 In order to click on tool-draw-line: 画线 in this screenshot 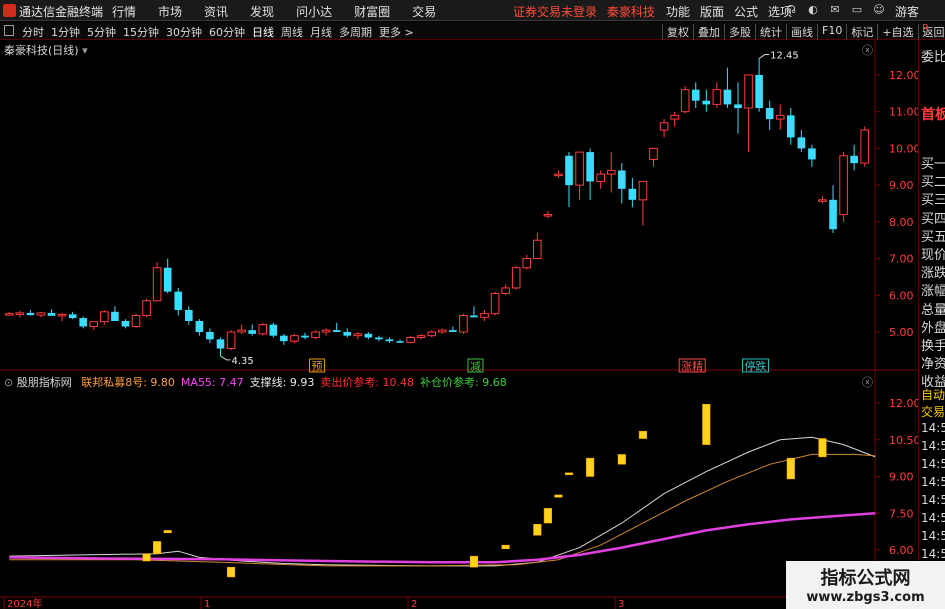, I will do `click(801, 32)`.